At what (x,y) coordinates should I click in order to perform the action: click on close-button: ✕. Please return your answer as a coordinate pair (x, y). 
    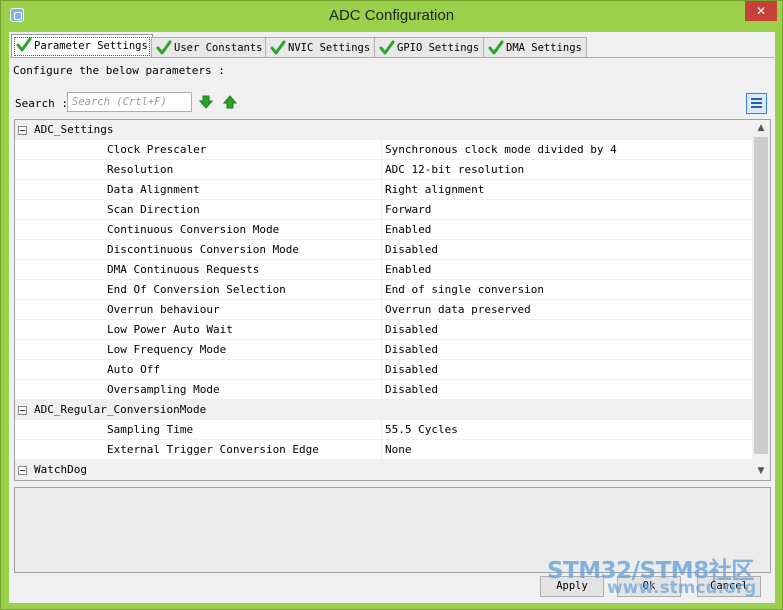
    Looking at the image, I should click on (761, 11).